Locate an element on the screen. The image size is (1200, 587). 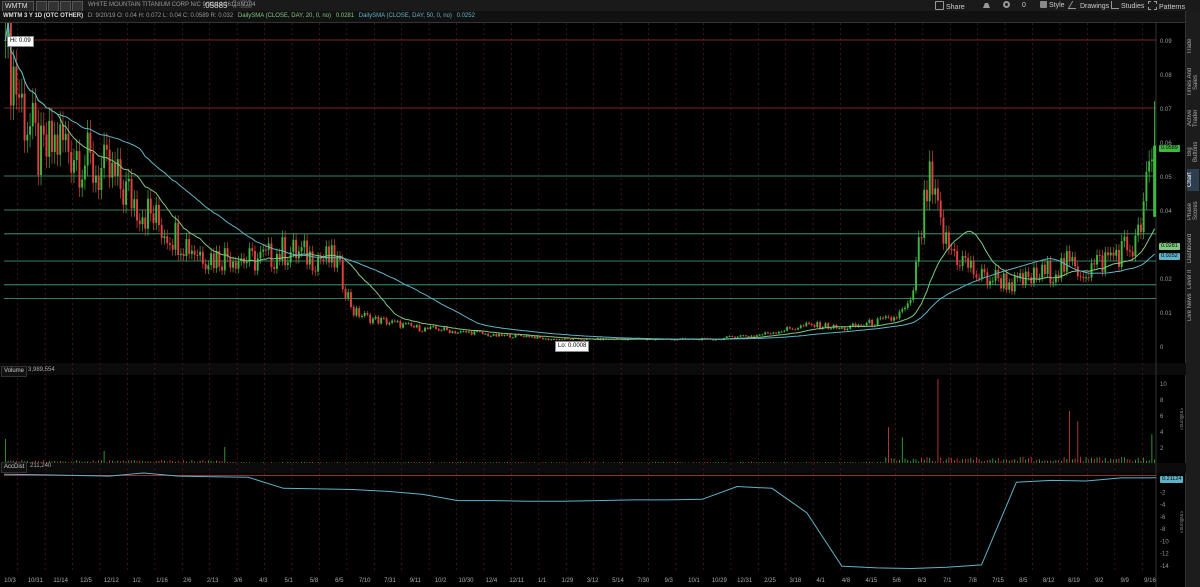
x-axis-tick-label: 2/25 is located at coordinates (770, 581).